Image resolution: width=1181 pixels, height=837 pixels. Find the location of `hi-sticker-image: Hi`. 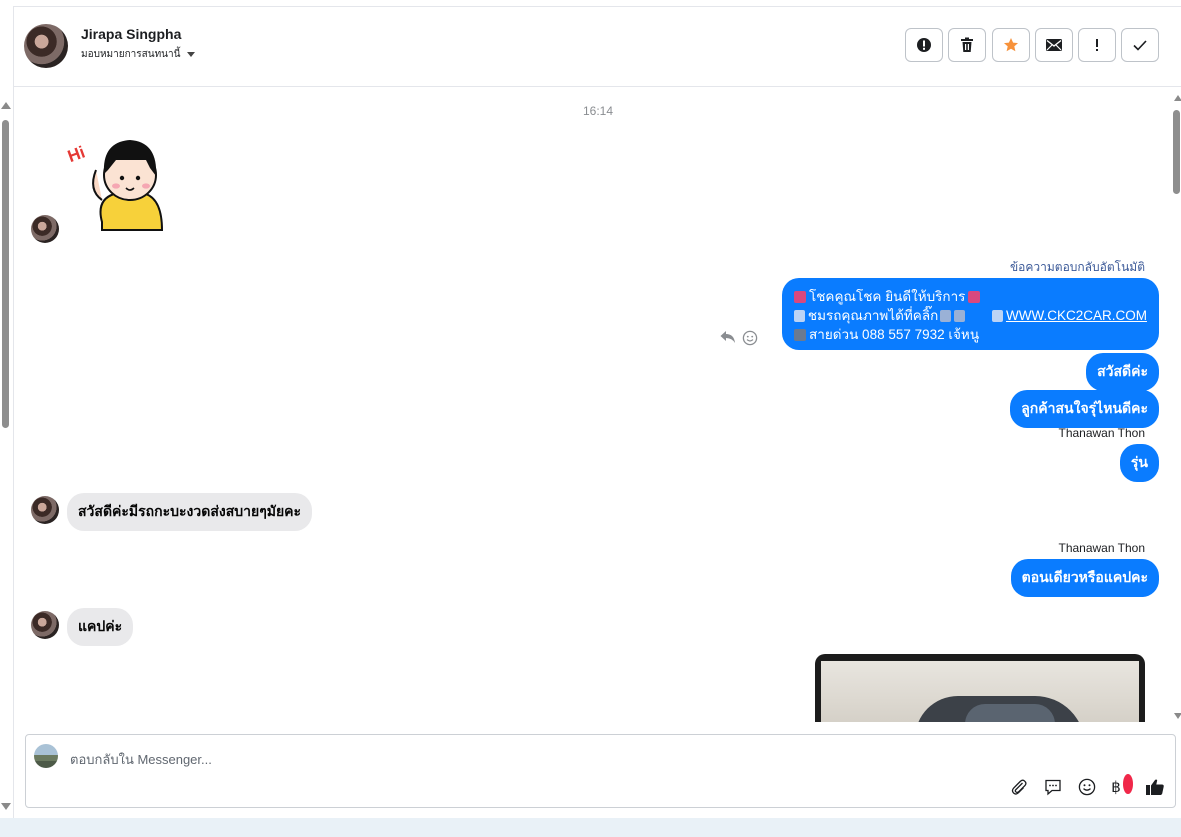

hi-sticker-image: Hi is located at coordinates (121, 184).